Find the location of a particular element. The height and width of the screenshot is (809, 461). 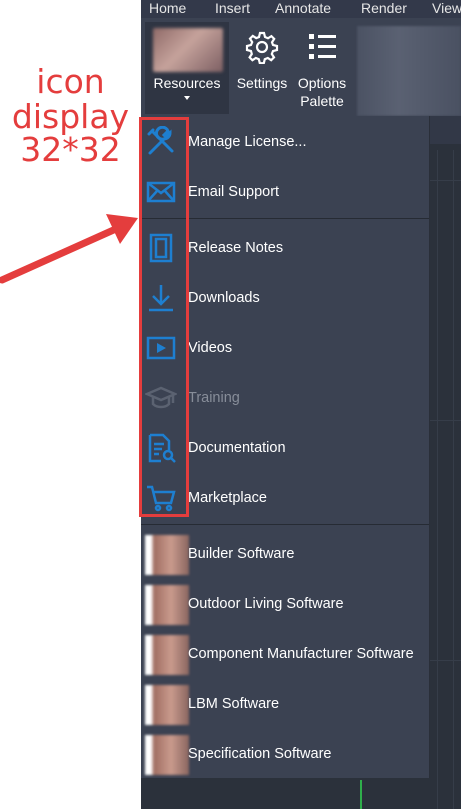

menu-item-label: Documentation is located at coordinates (237, 448).